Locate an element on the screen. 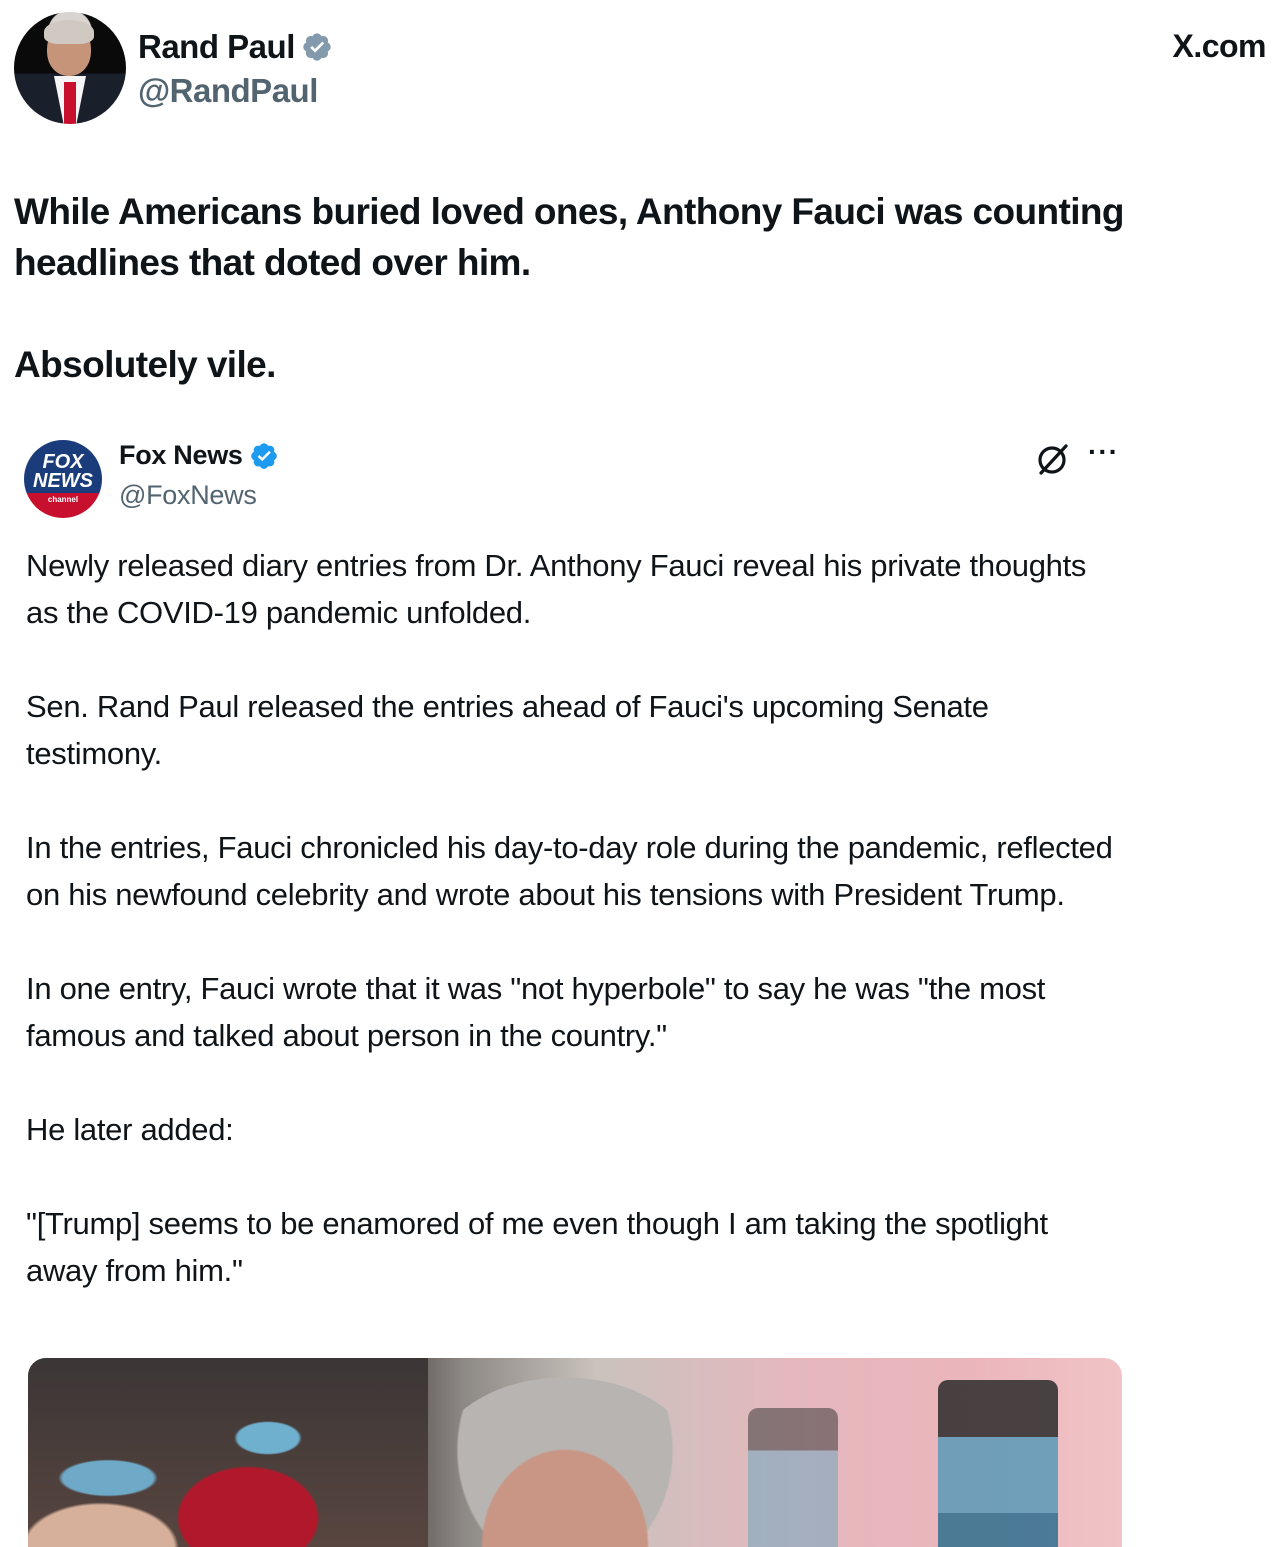 This screenshot has height=1547, width=1280. avatar-tie is located at coordinates (70, 103).